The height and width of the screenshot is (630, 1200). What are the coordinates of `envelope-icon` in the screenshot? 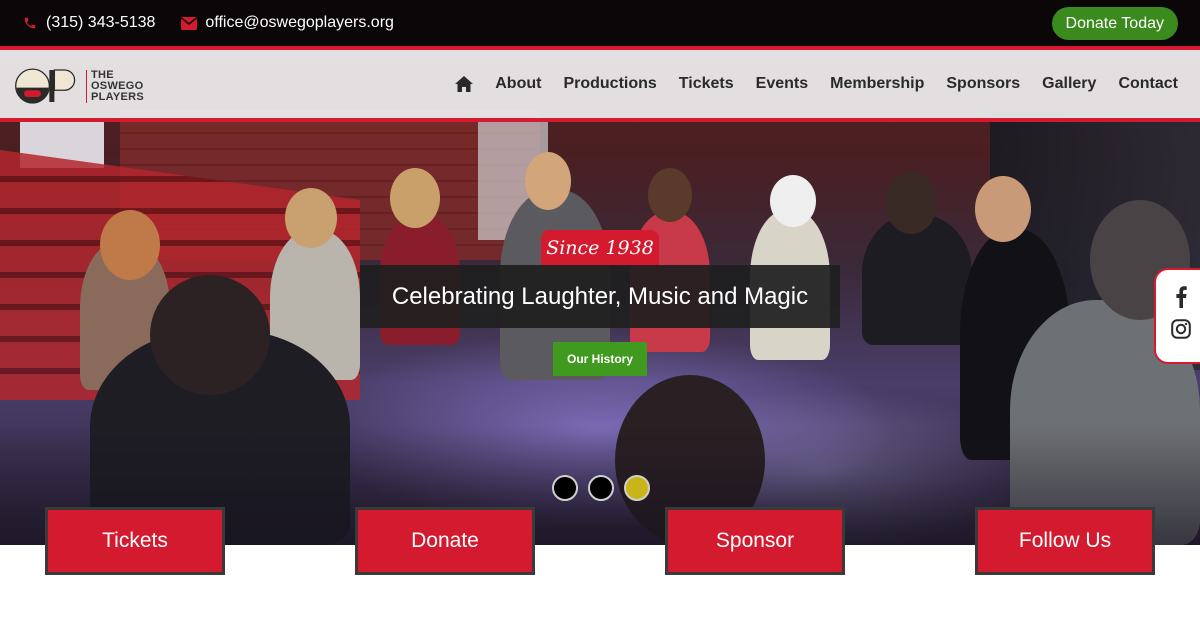 It's located at (189, 23).